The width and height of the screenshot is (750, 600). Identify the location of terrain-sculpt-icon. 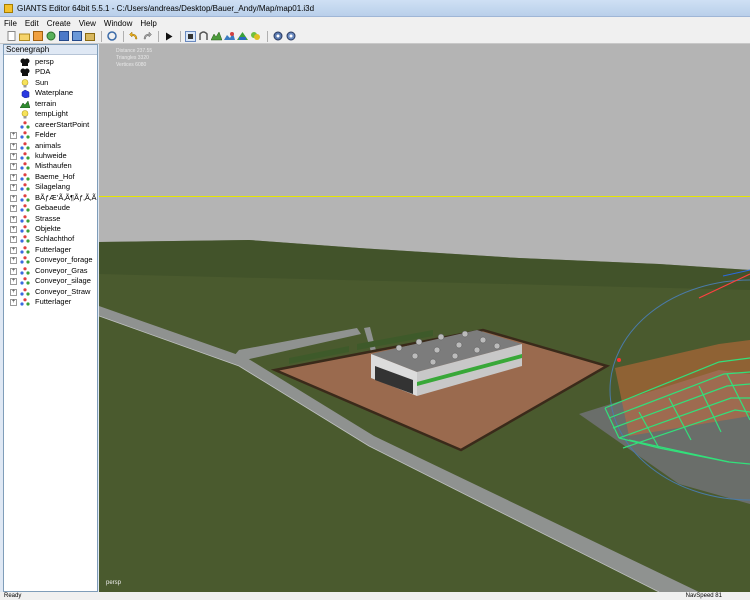
(216, 36).